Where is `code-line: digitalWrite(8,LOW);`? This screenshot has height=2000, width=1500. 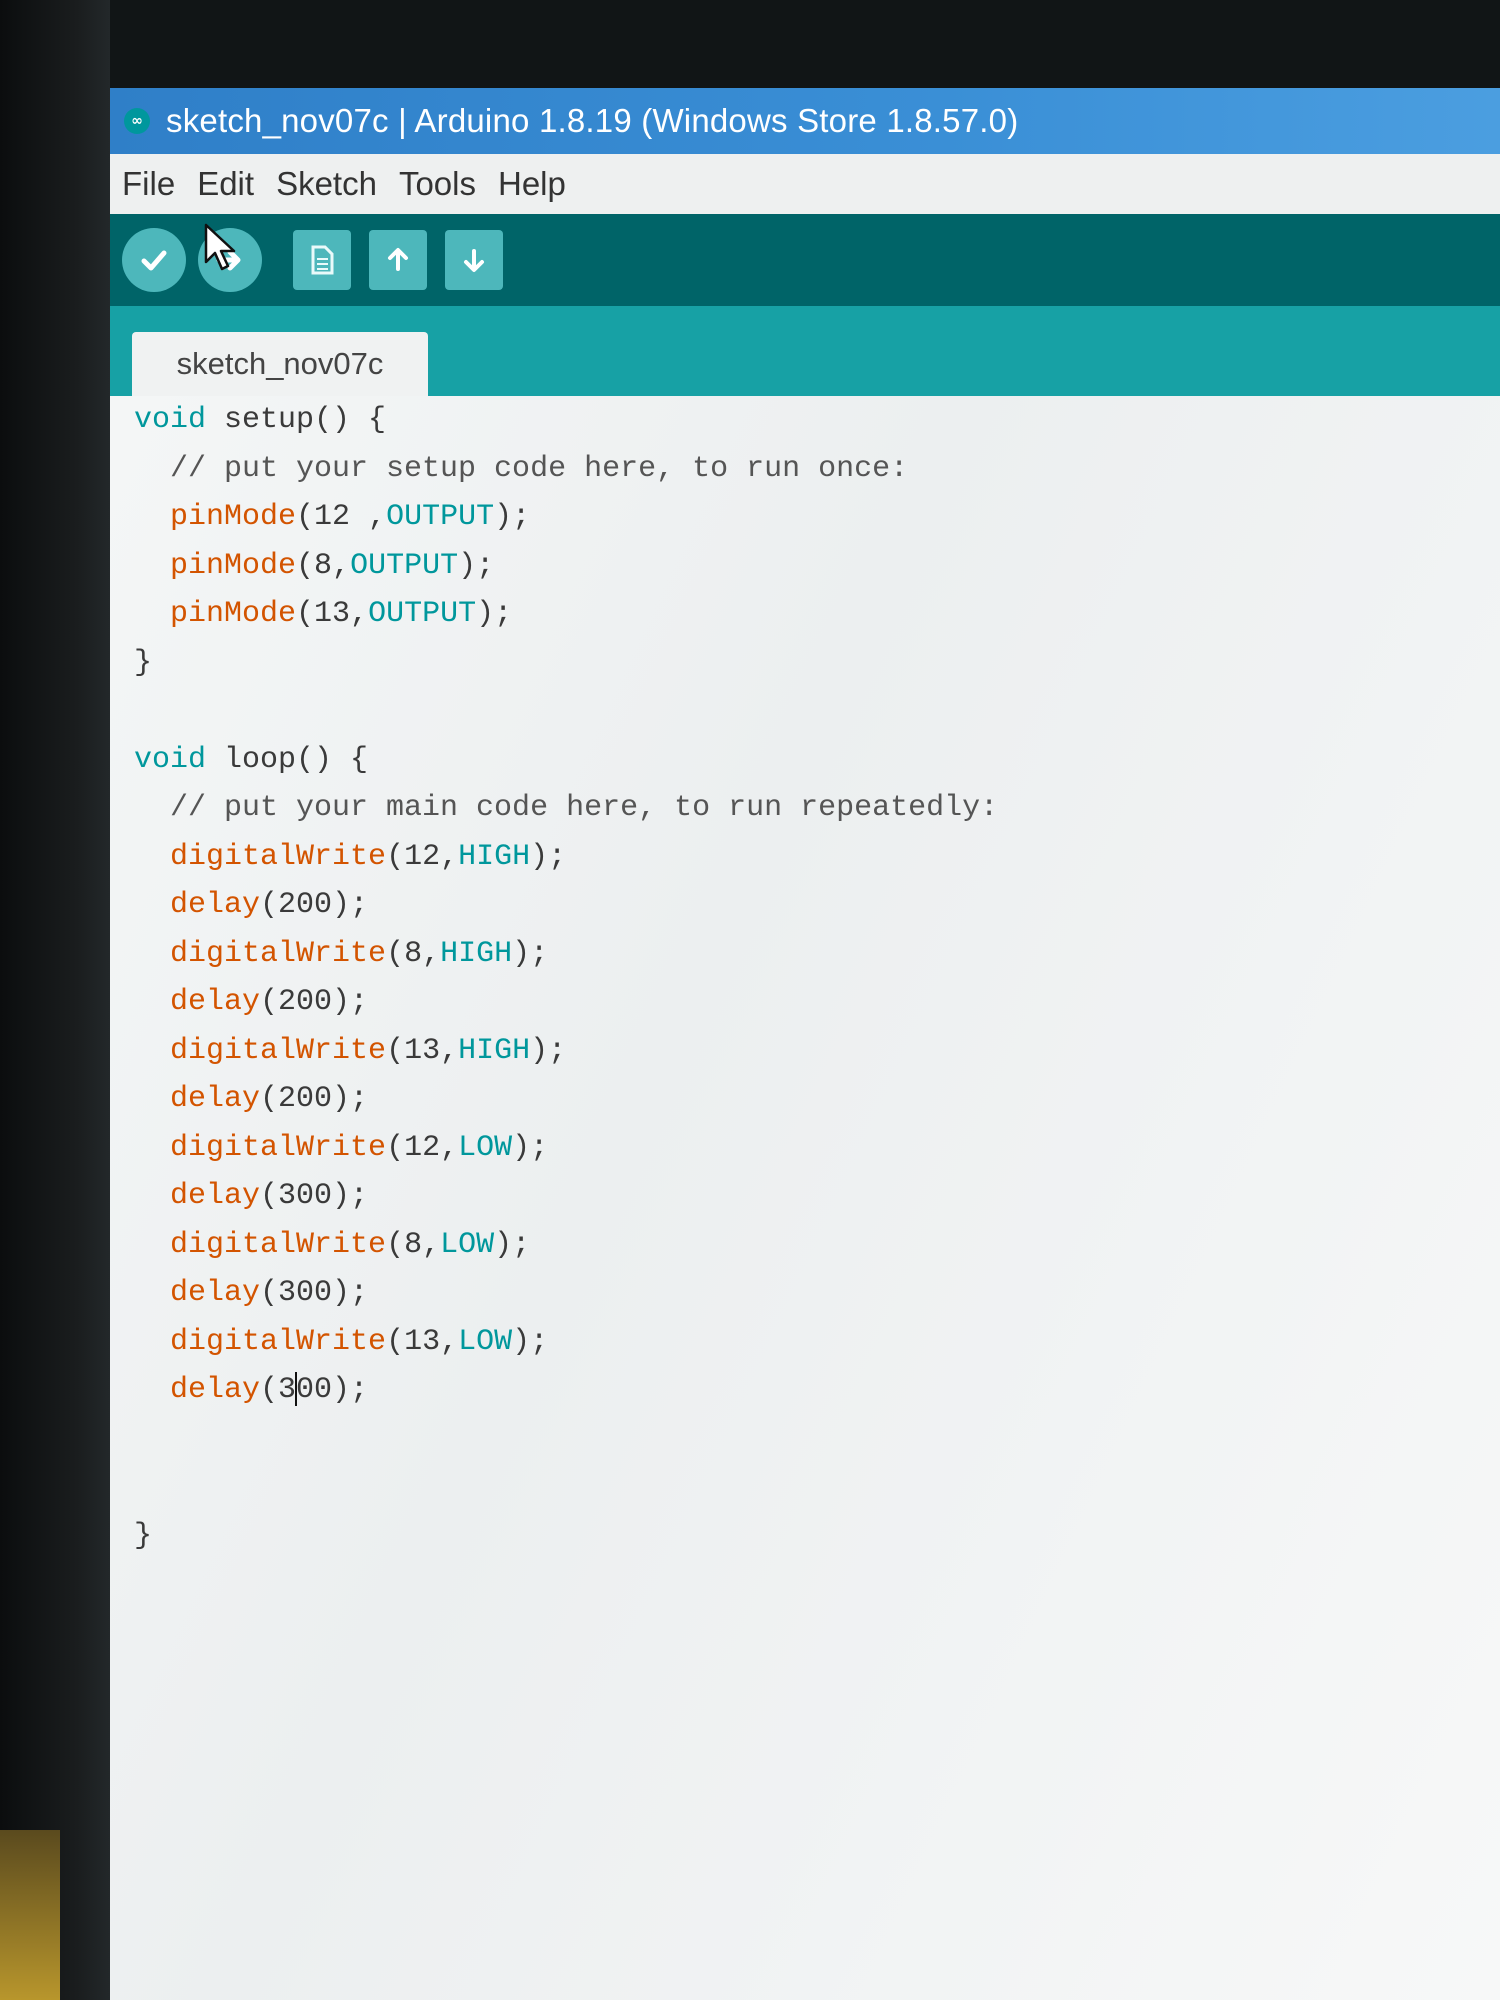
code-line: digitalWrite(8,LOW); is located at coordinates (332, 1245).